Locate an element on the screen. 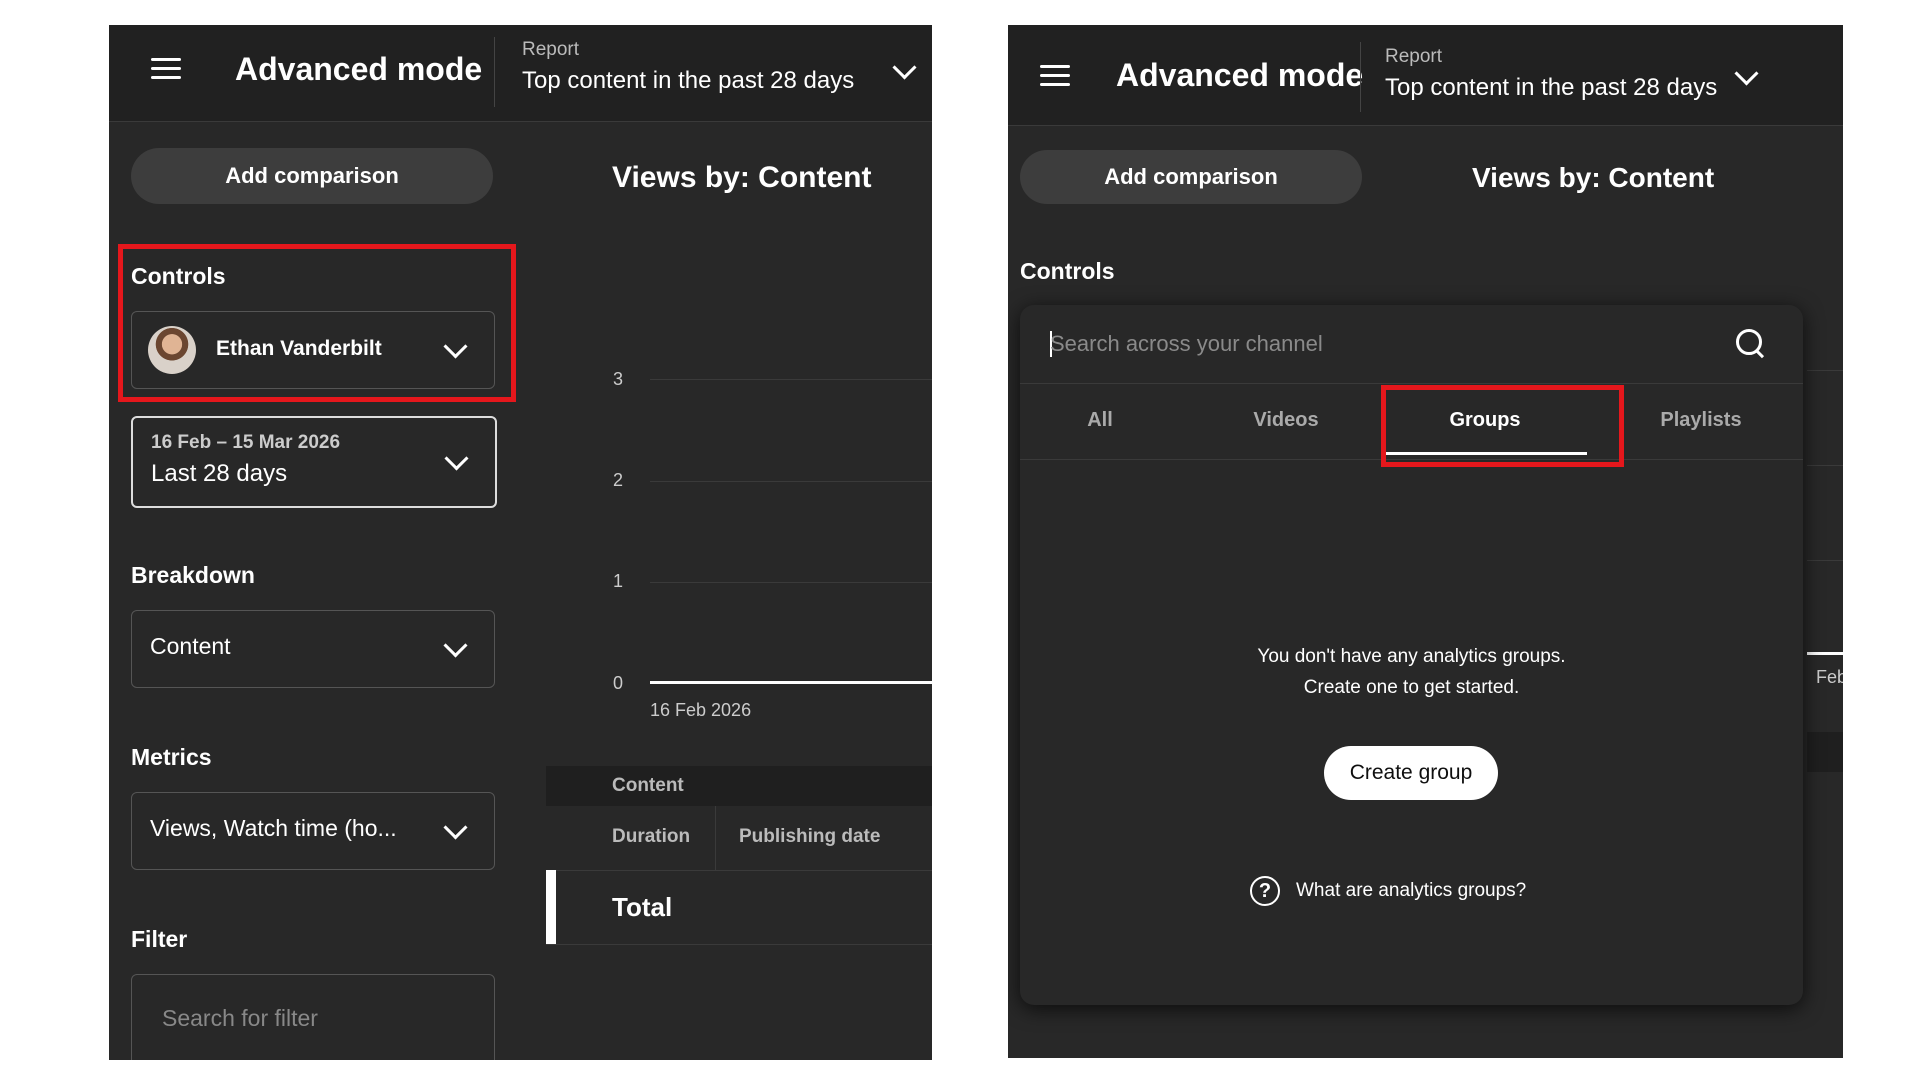 This screenshot has width=1920, height=1080. date-range-dates: 16 Feb – 15 Mar 2026 is located at coordinates (246, 442).